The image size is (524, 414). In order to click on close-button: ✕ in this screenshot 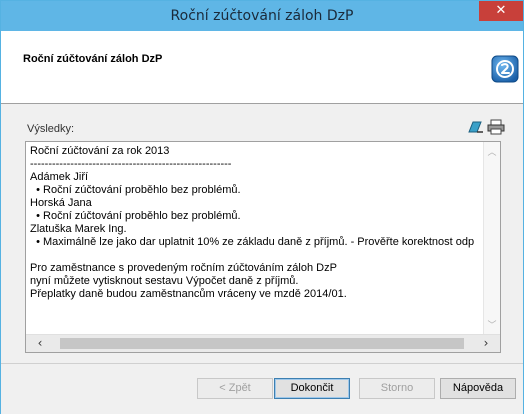, I will do `click(501, 11)`.